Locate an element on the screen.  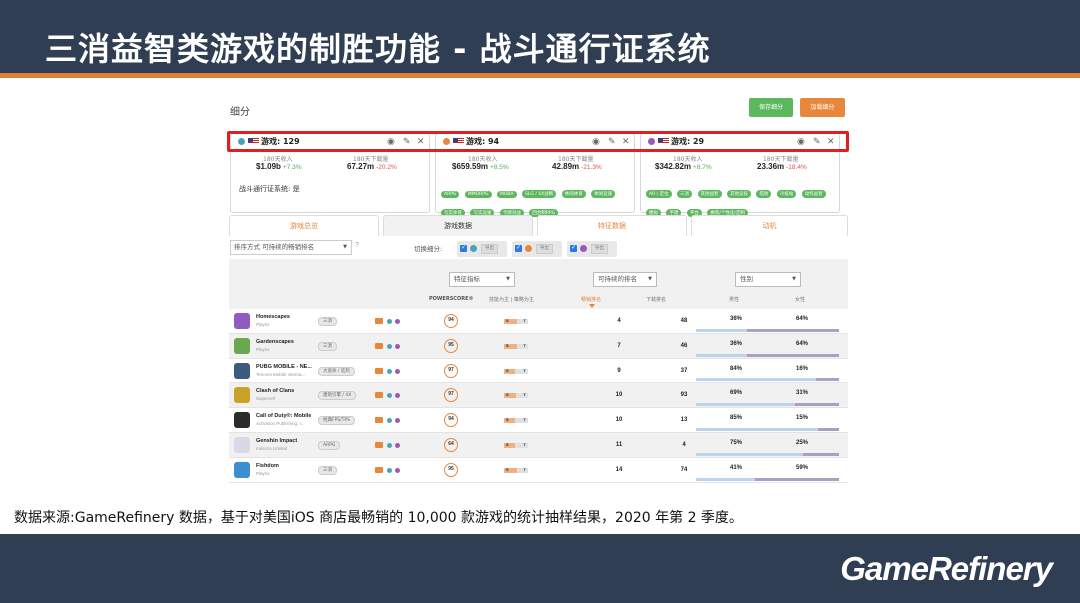
game-publisher: Supercell is located at coordinates (265, 399).